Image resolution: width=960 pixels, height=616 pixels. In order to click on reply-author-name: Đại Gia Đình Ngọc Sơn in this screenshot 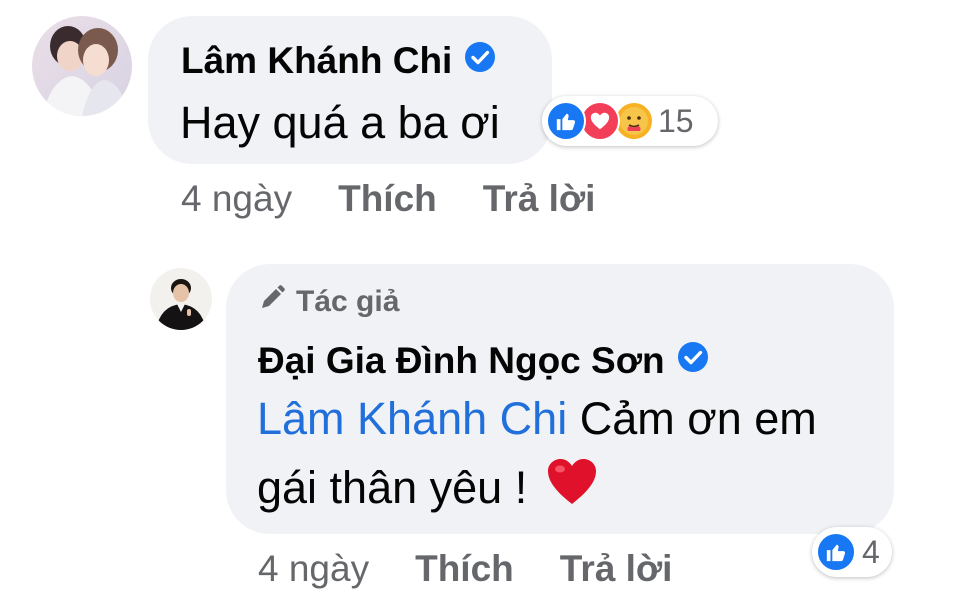, I will do `click(483, 361)`.